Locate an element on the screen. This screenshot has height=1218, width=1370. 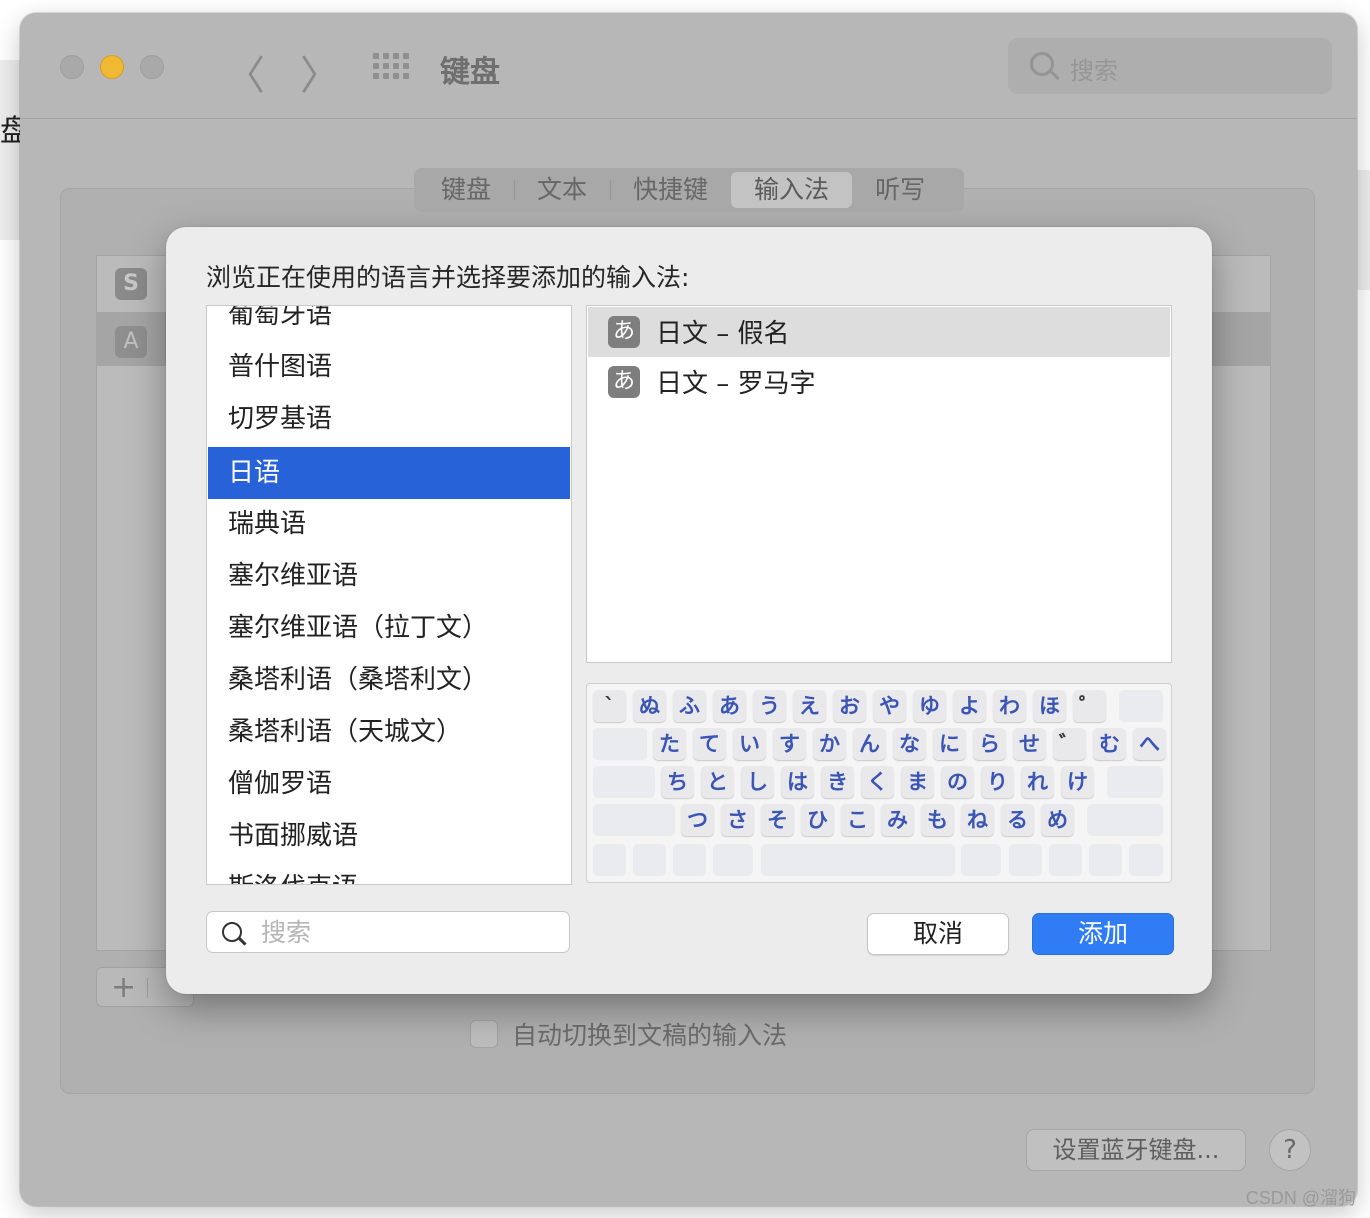
keyboard-key: む is located at coordinates (1109, 744).